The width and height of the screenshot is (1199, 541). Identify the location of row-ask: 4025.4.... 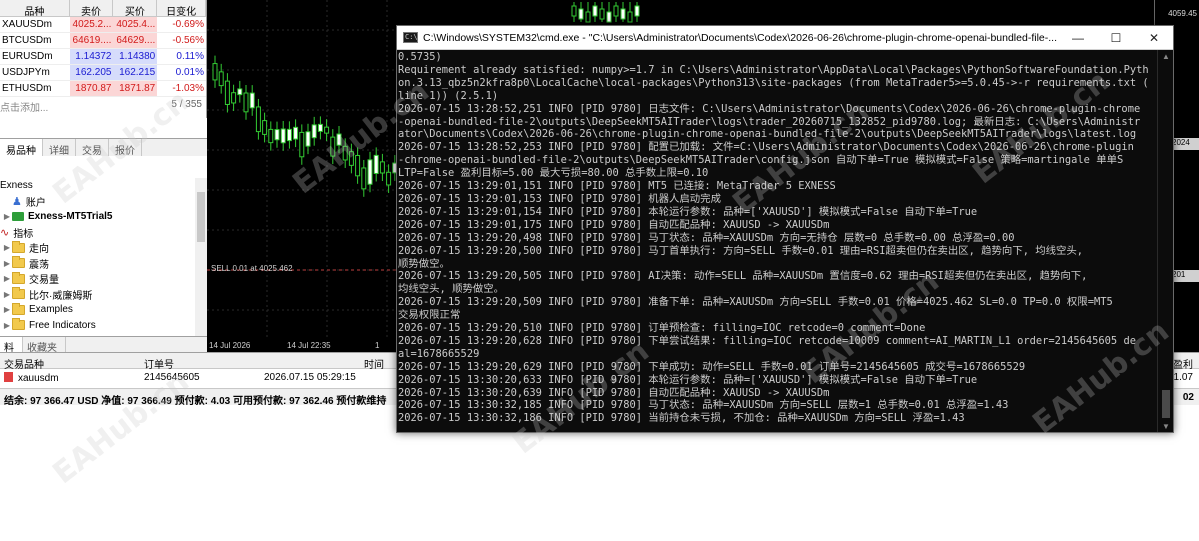
(135, 24).